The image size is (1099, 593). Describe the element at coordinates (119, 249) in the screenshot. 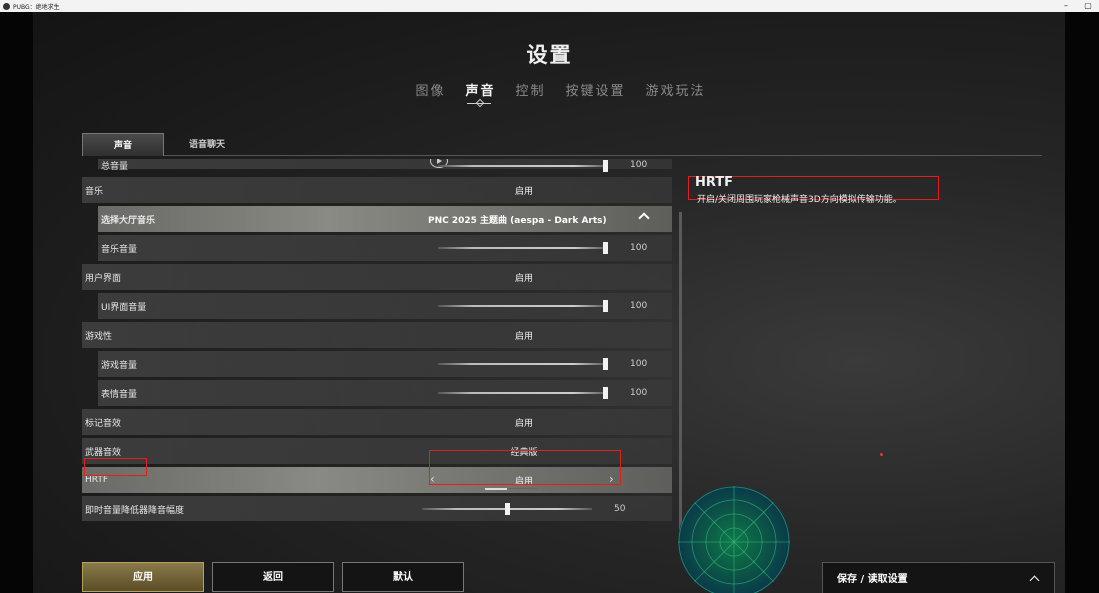

I see `setting-label: 音乐音量` at that location.